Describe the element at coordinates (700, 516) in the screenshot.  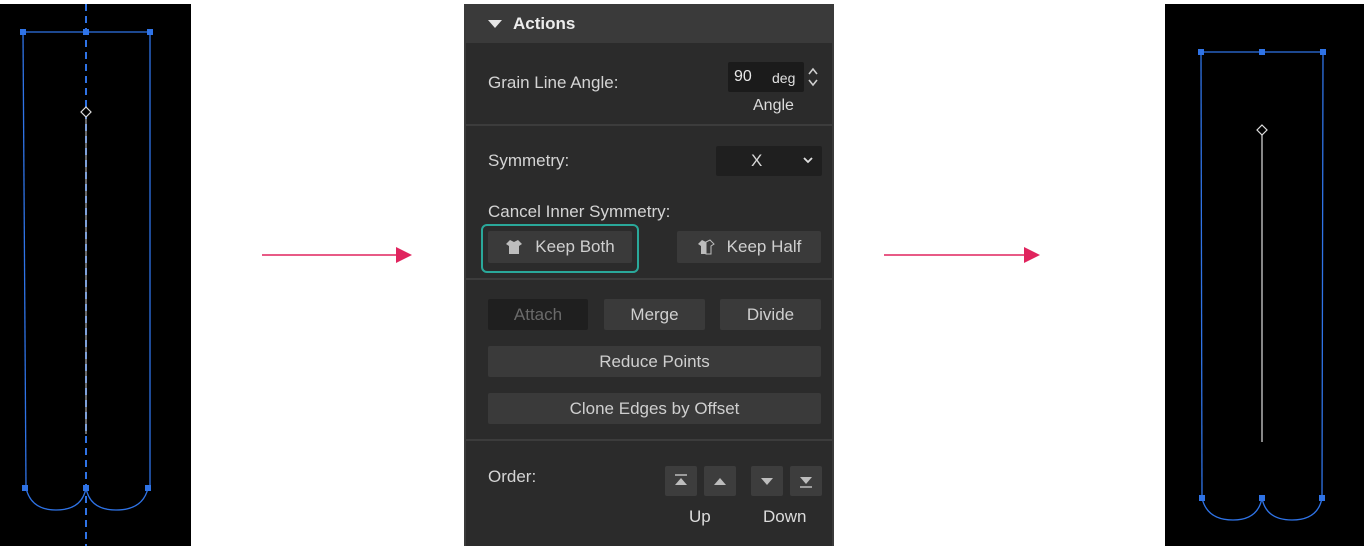
I see `order-up-caption: Up` at that location.